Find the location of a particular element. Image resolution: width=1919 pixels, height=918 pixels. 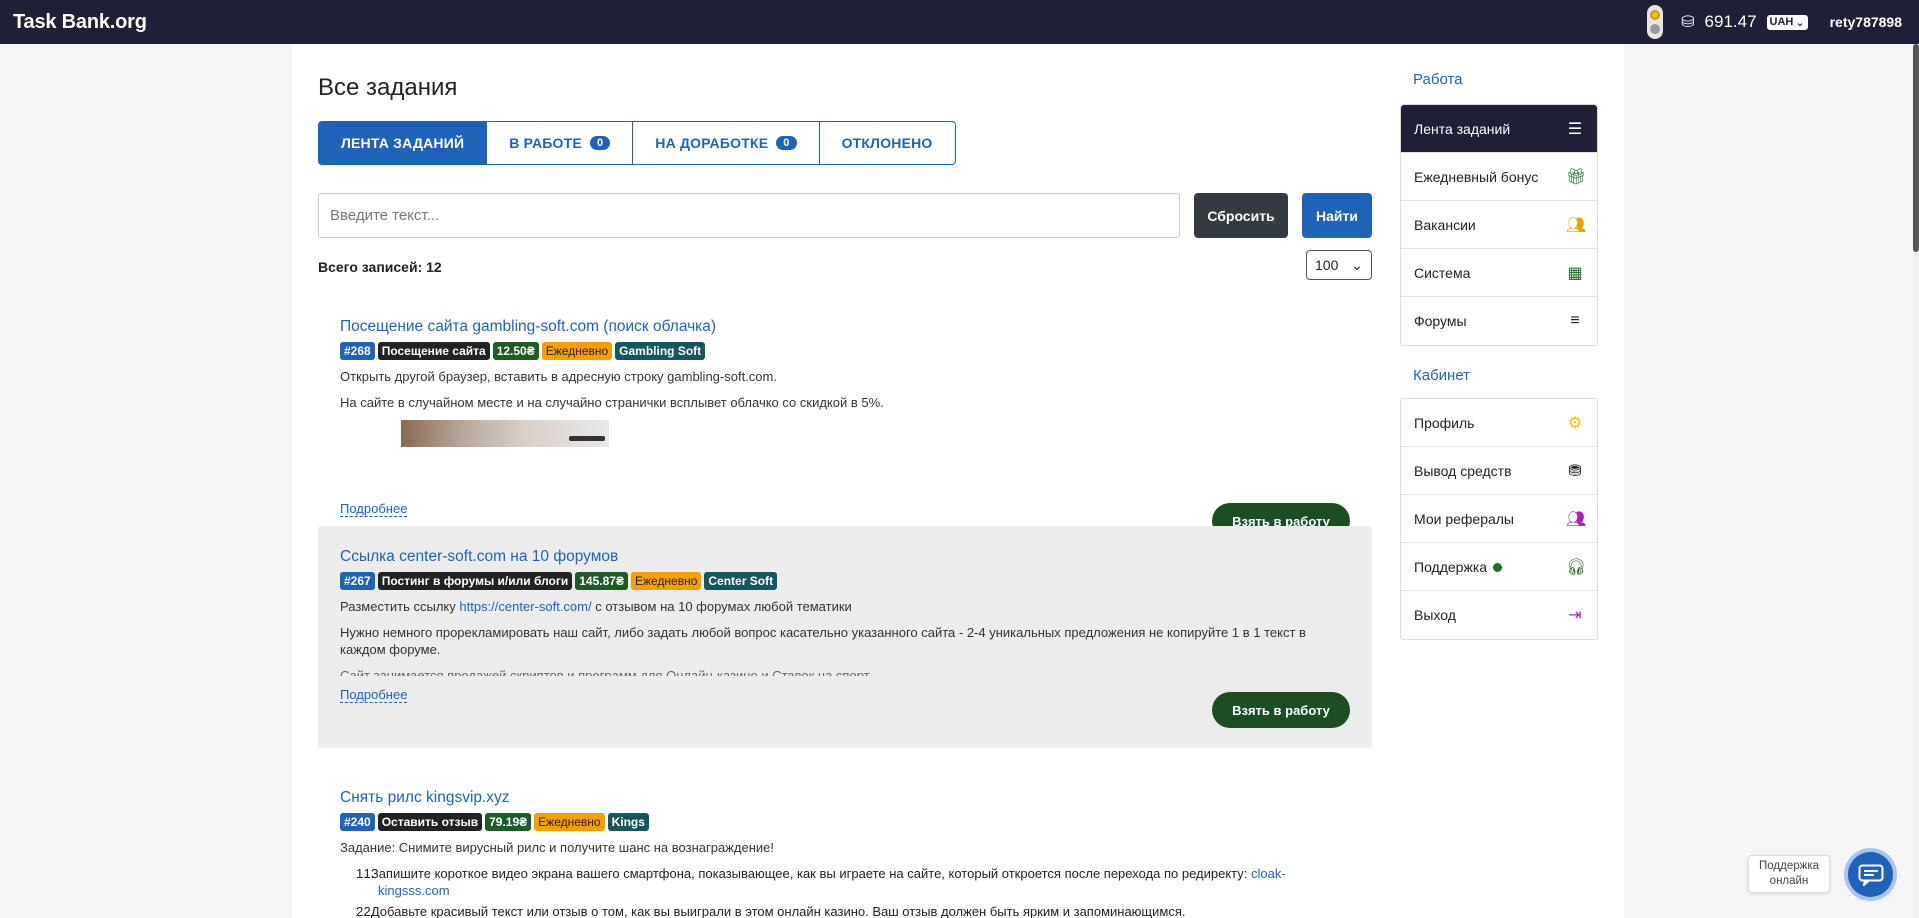

support-tooltip-line: Поддержка is located at coordinates (1789, 866).